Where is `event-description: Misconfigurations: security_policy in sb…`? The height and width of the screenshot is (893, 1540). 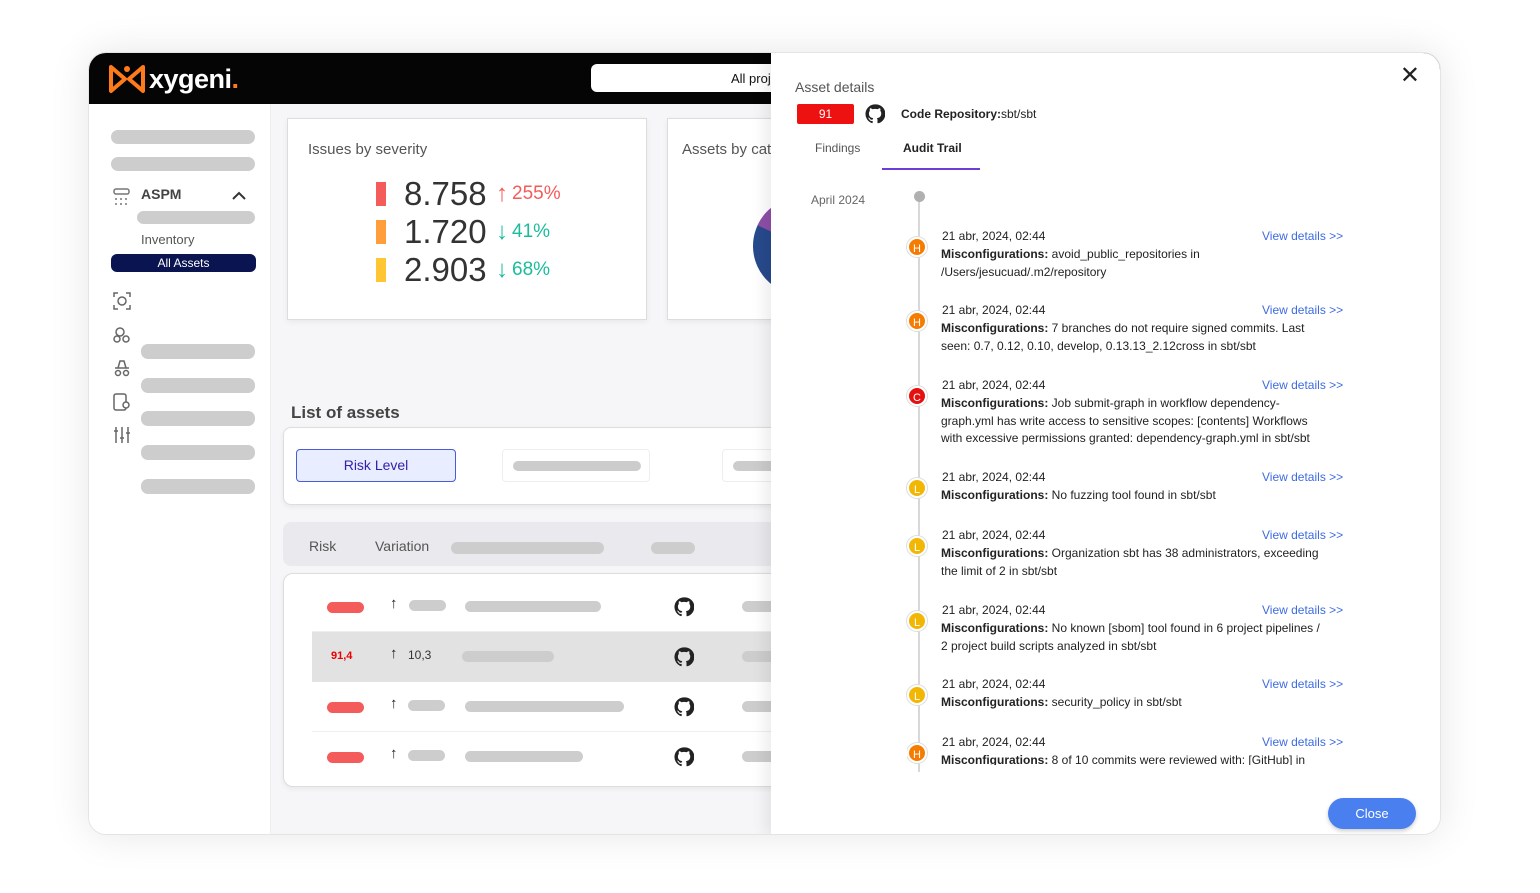
event-description: Misconfigurations: security_policy in sb… is located at coordinates (1132, 703).